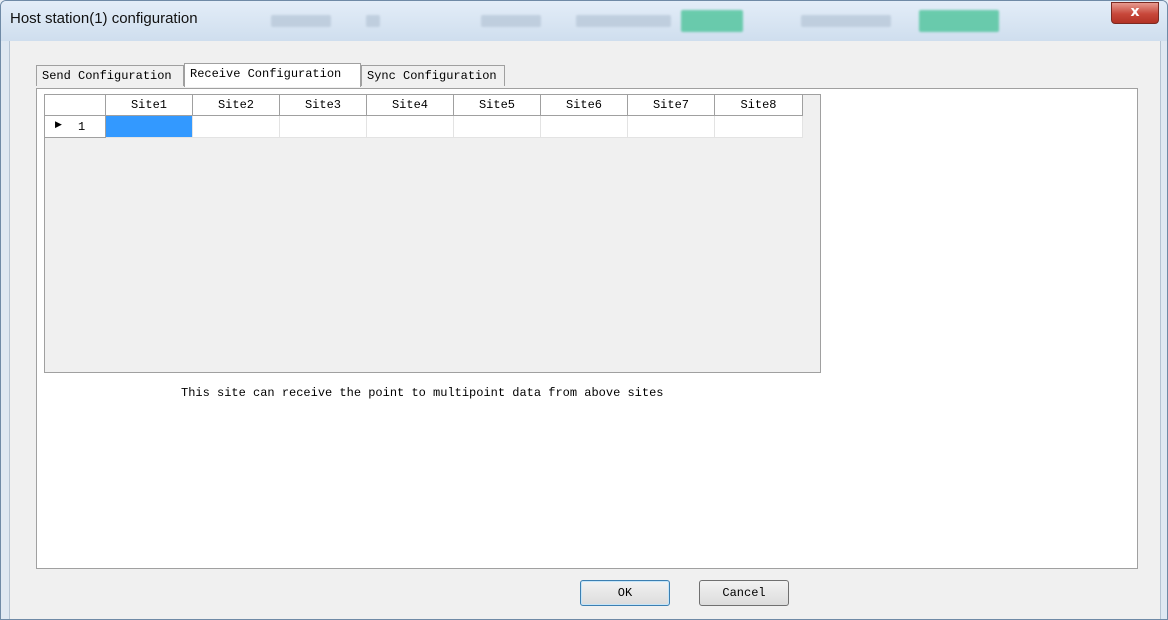 The height and width of the screenshot is (620, 1168). Describe the element at coordinates (625, 593) in the screenshot. I see `ok-button: OK` at that location.